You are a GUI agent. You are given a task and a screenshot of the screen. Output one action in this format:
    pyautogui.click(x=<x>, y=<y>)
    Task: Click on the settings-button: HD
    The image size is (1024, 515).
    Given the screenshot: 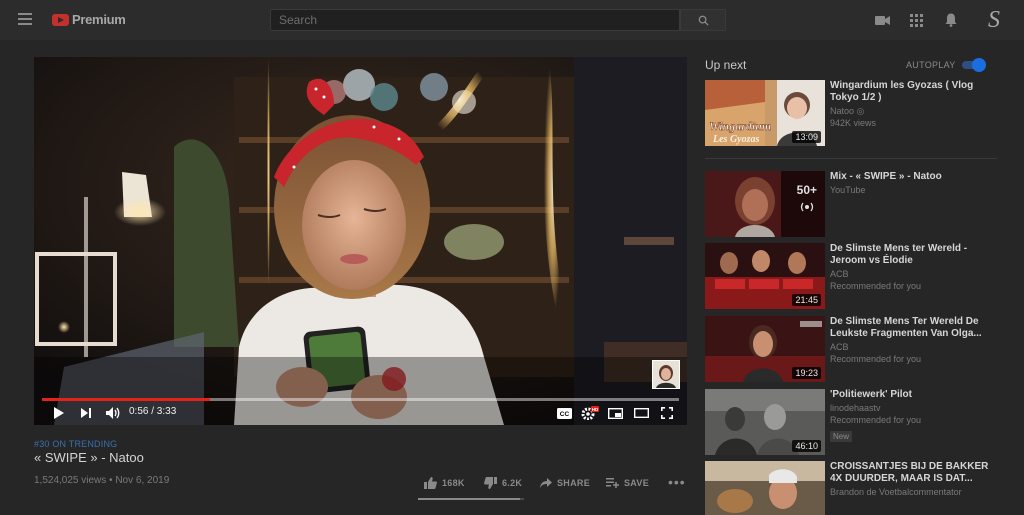 What is the action you would take?
    pyautogui.click(x=590, y=413)
    